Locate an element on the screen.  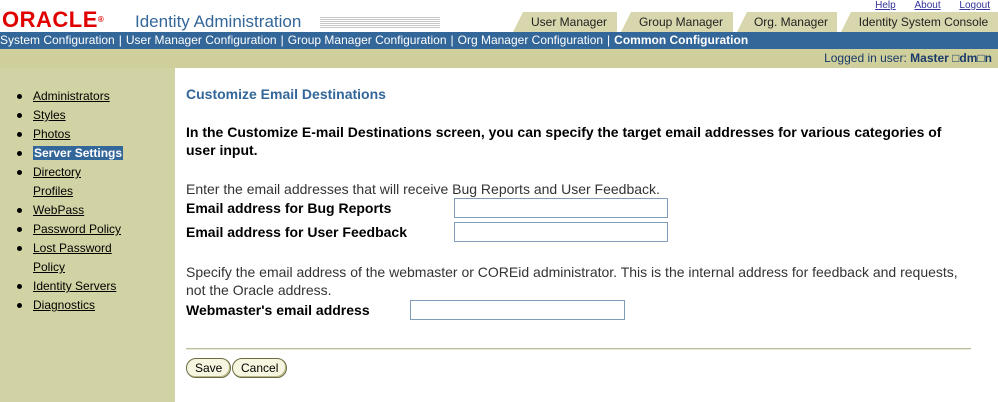
sidebar-link-directory-profiles: Directory Profiles is located at coordinates (57, 181).